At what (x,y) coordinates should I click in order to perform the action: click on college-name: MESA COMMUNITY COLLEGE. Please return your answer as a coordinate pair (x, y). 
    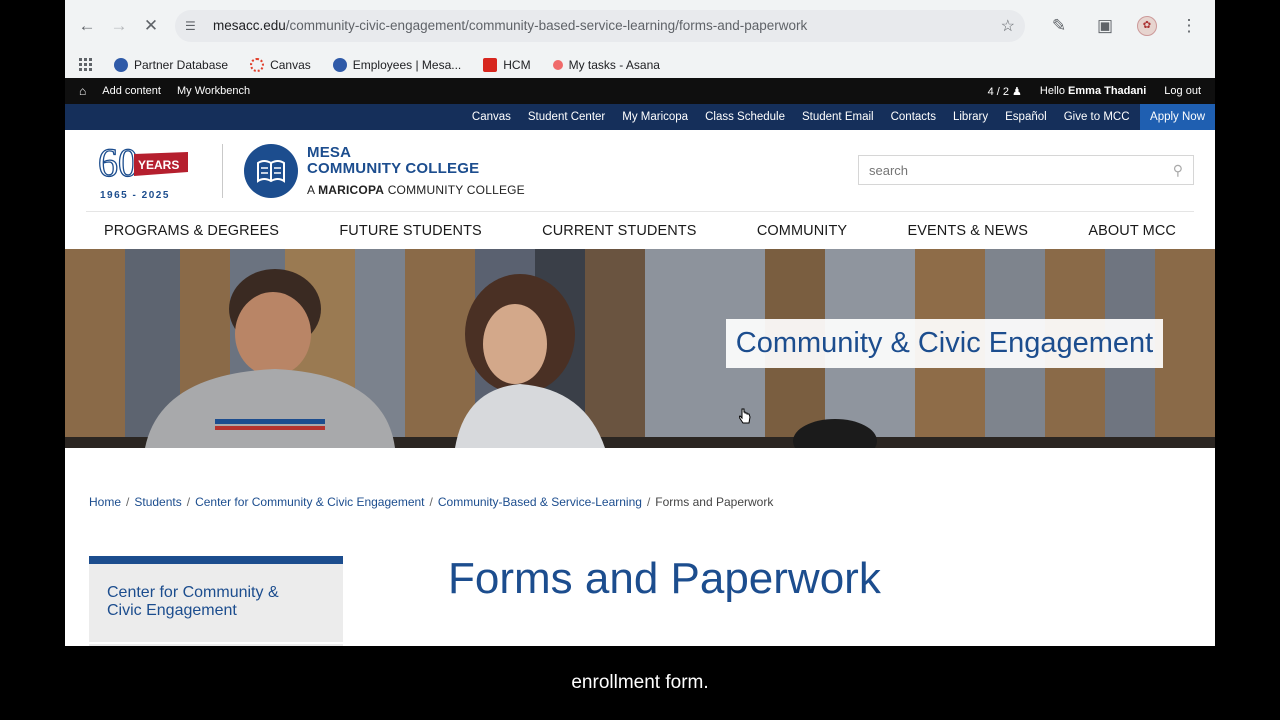
    Looking at the image, I should click on (393, 161).